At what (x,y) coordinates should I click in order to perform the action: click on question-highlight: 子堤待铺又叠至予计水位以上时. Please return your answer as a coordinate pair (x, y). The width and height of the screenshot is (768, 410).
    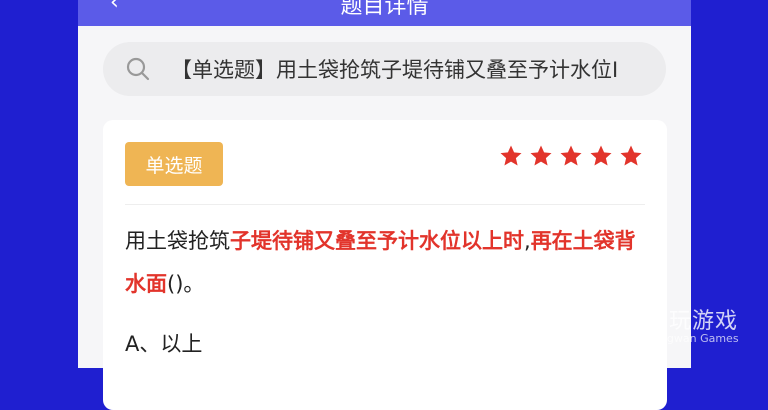
    Looking at the image, I should click on (377, 241).